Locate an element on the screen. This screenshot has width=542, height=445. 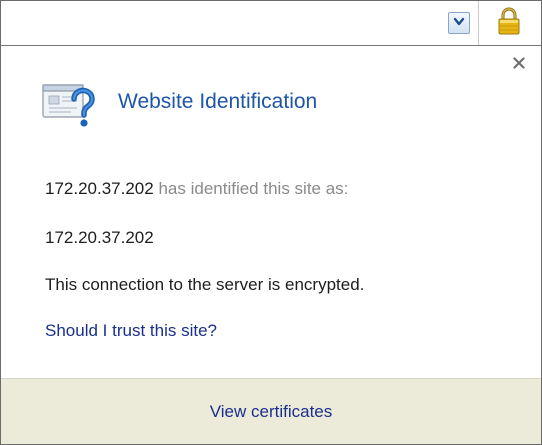
close-button is located at coordinates (519, 65).